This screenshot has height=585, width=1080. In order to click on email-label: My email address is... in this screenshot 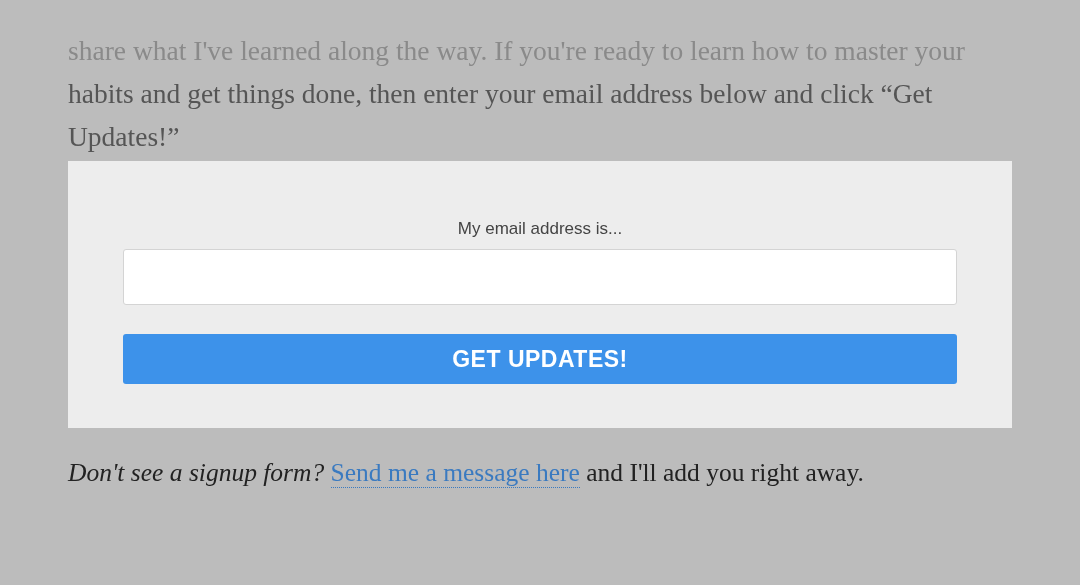, I will do `click(540, 229)`.